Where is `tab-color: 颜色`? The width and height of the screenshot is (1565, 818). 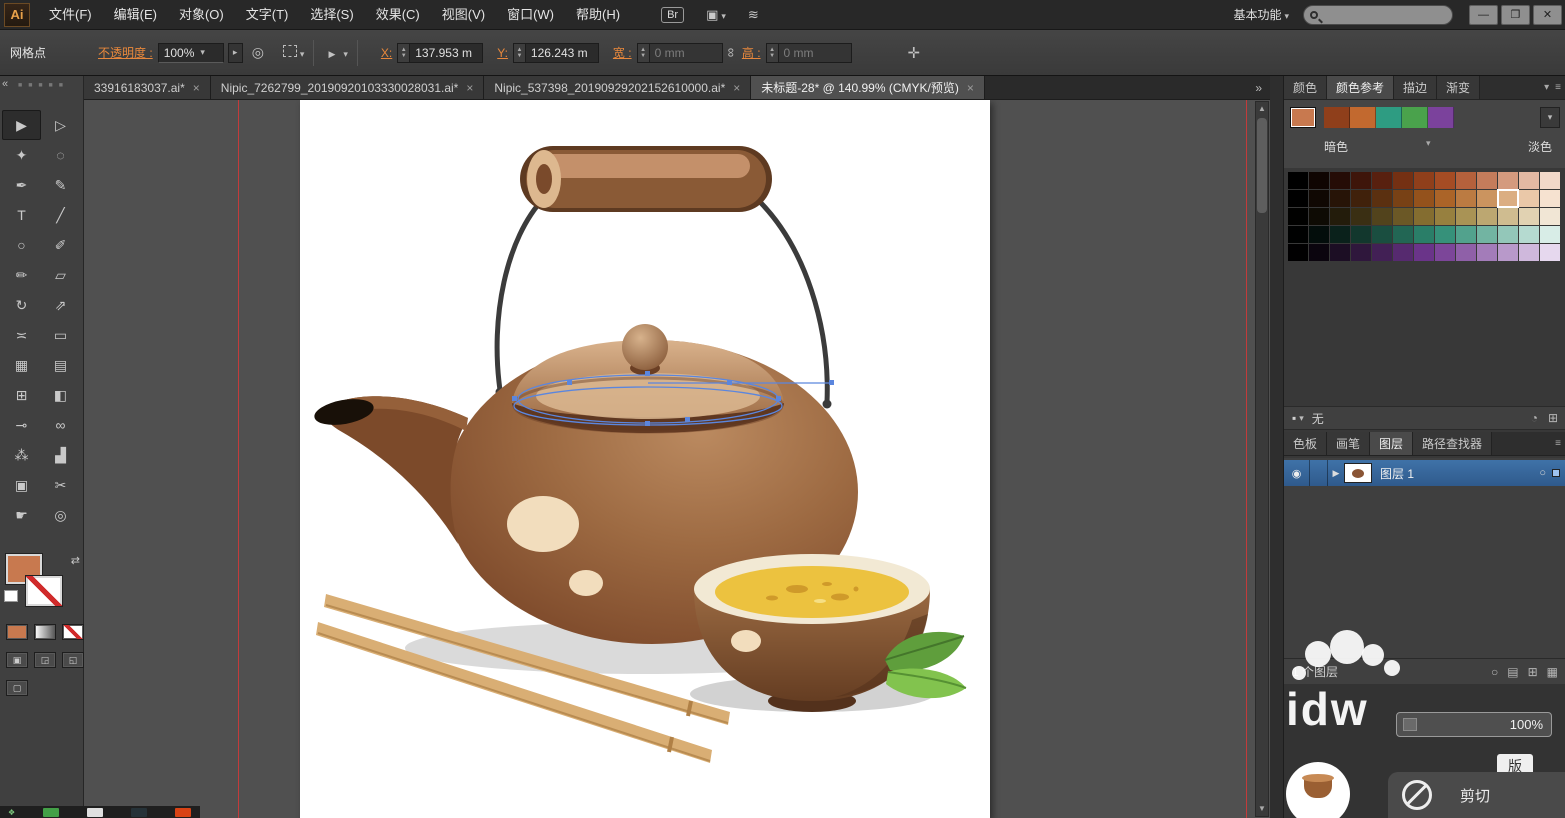 tab-color: 颜色 is located at coordinates (1306, 87).